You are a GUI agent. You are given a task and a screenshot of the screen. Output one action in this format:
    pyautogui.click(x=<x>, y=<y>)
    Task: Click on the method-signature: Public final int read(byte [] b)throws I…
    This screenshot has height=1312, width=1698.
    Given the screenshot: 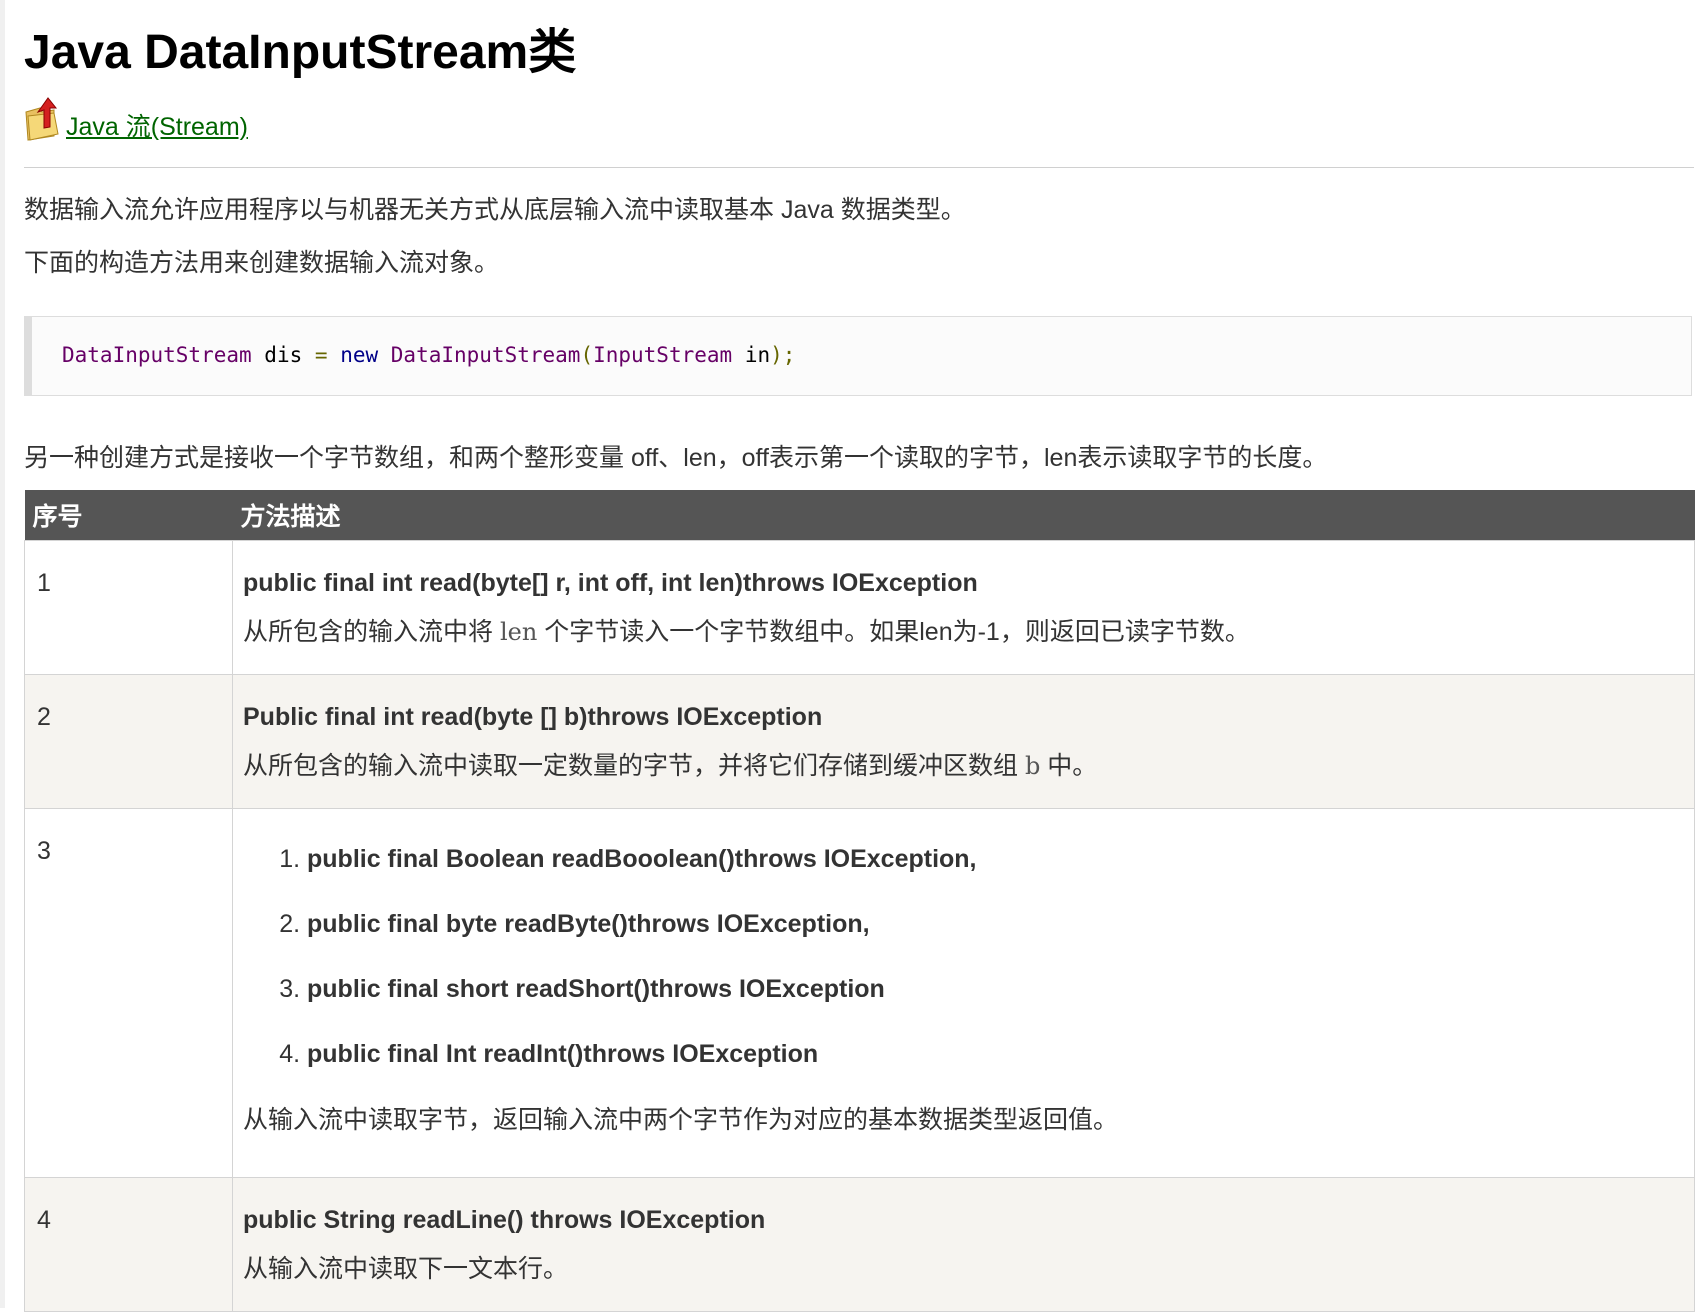 What is the action you would take?
    pyautogui.click(x=533, y=717)
    